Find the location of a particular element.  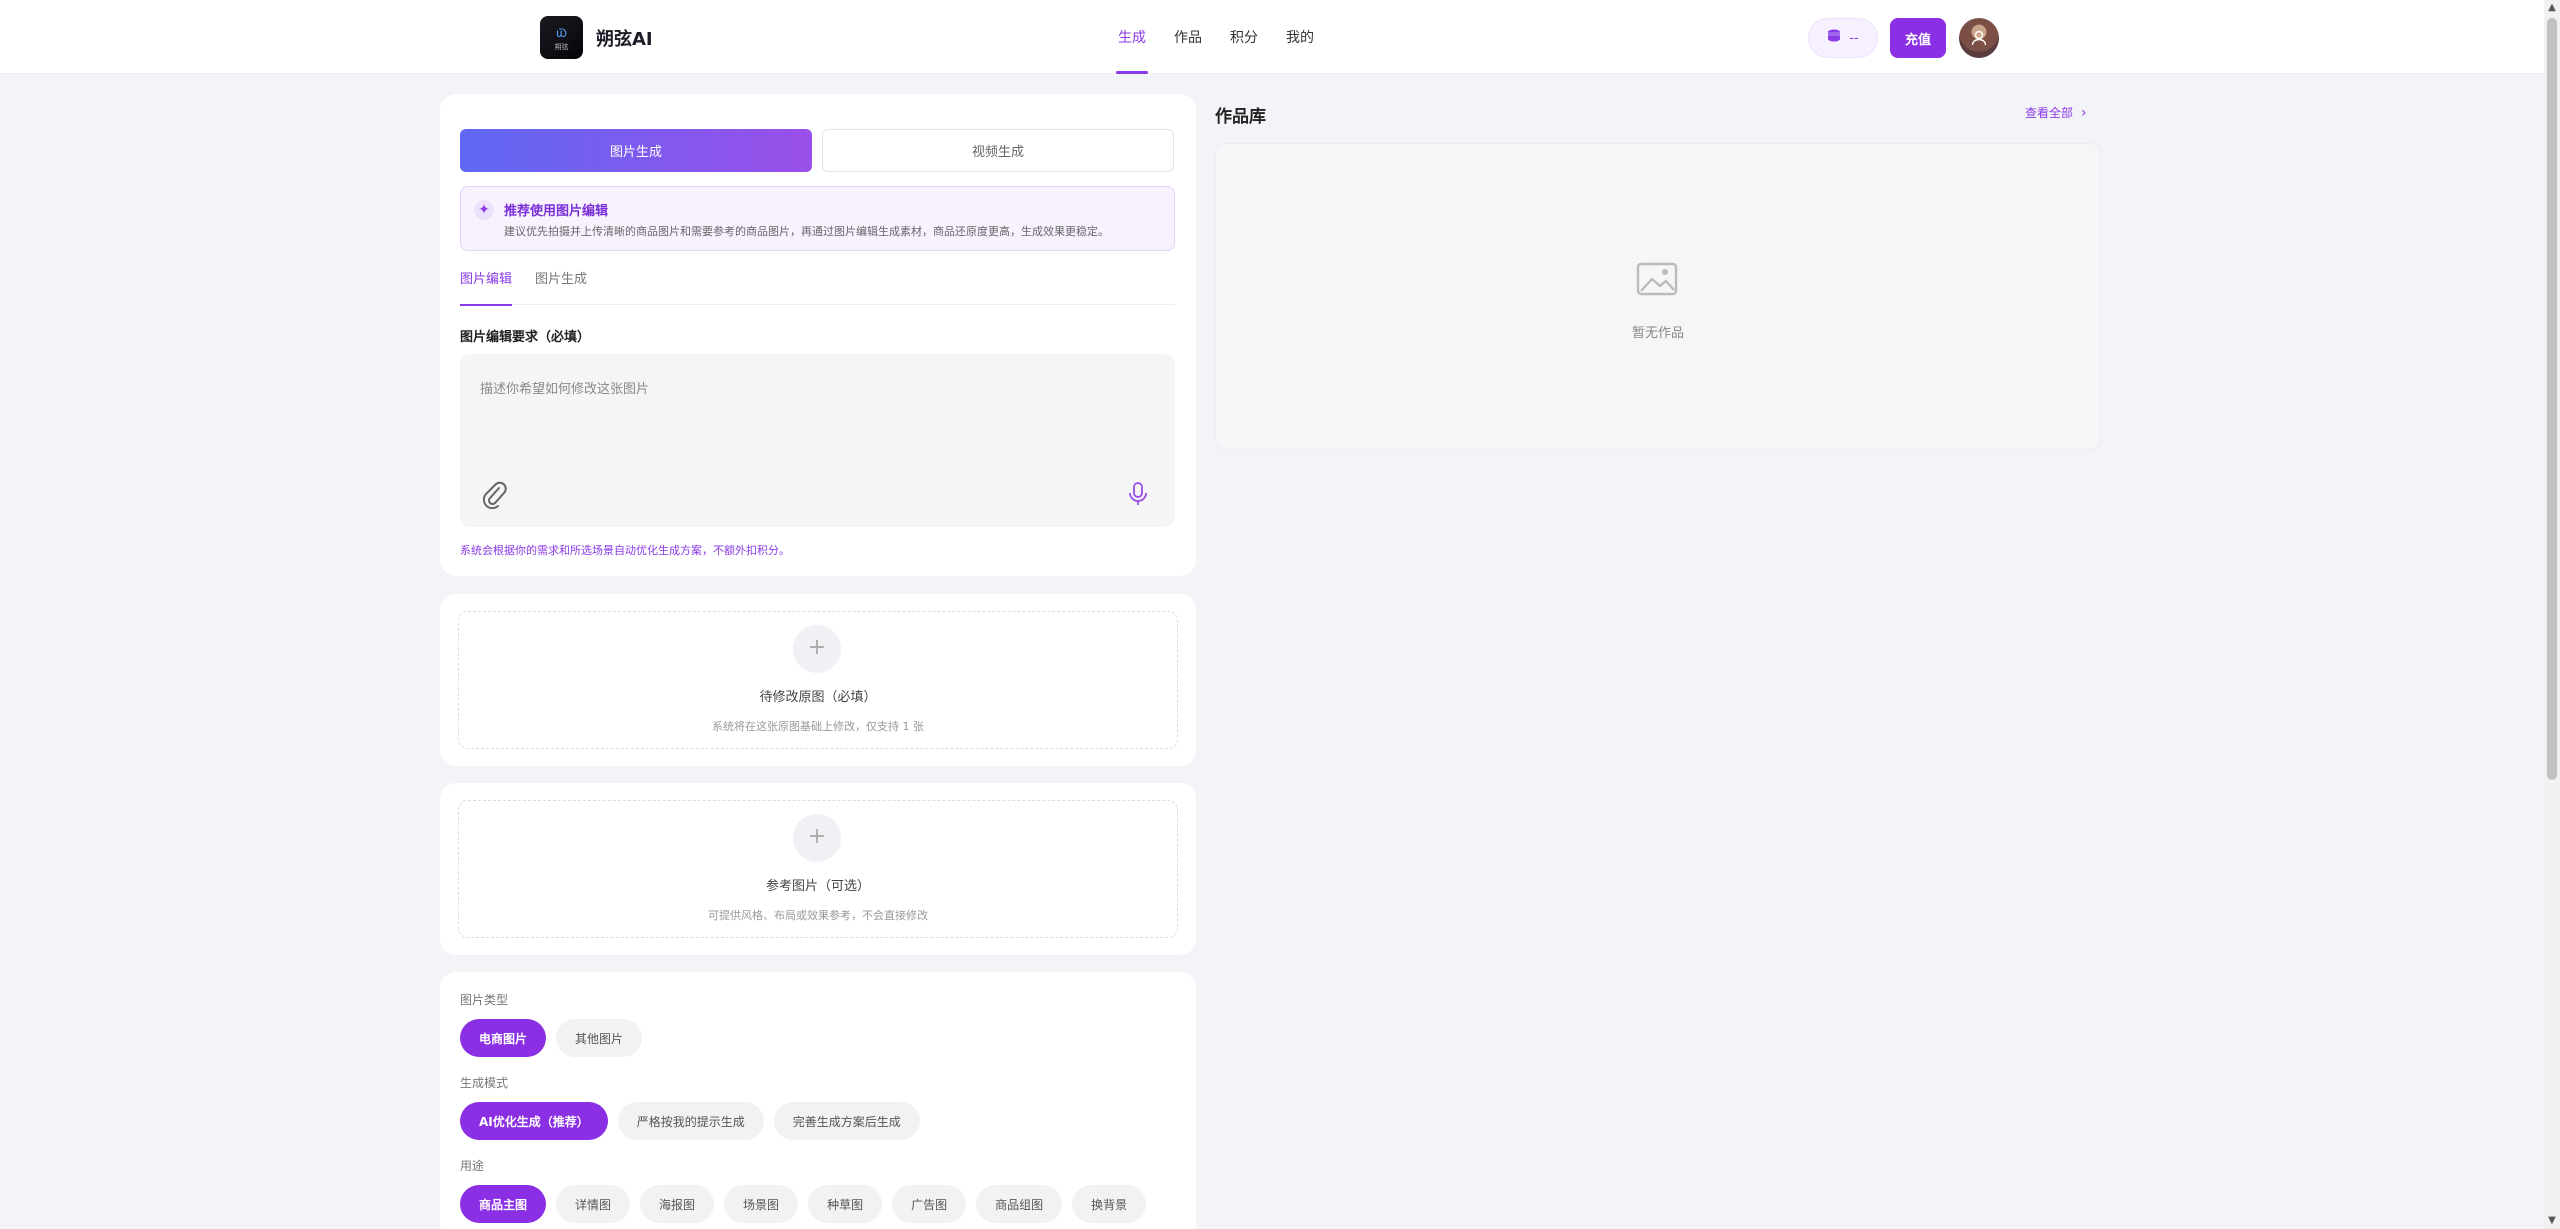

prompt-box is located at coordinates (817, 440).